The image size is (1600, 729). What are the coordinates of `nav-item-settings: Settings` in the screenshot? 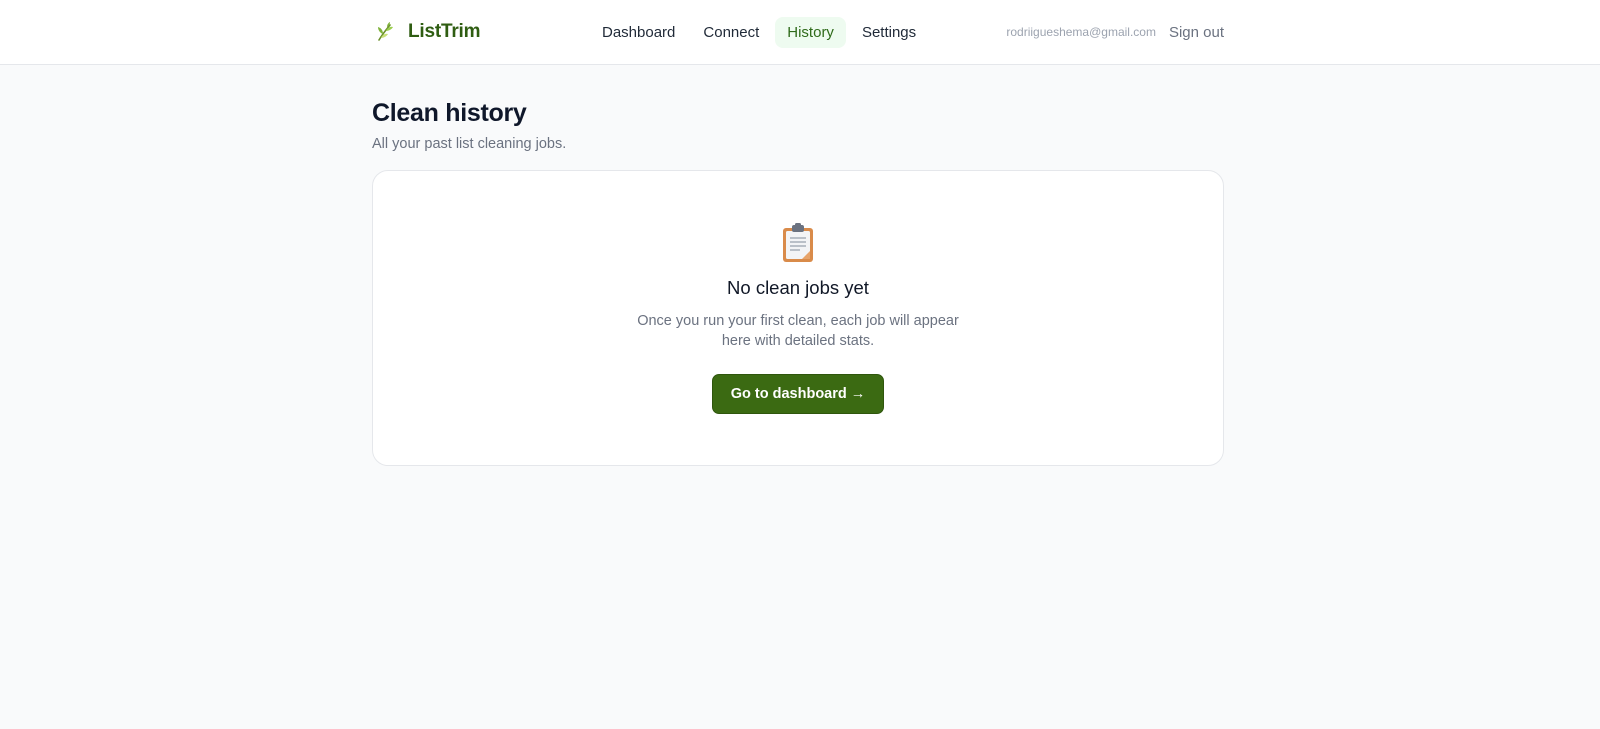 It's located at (889, 32).